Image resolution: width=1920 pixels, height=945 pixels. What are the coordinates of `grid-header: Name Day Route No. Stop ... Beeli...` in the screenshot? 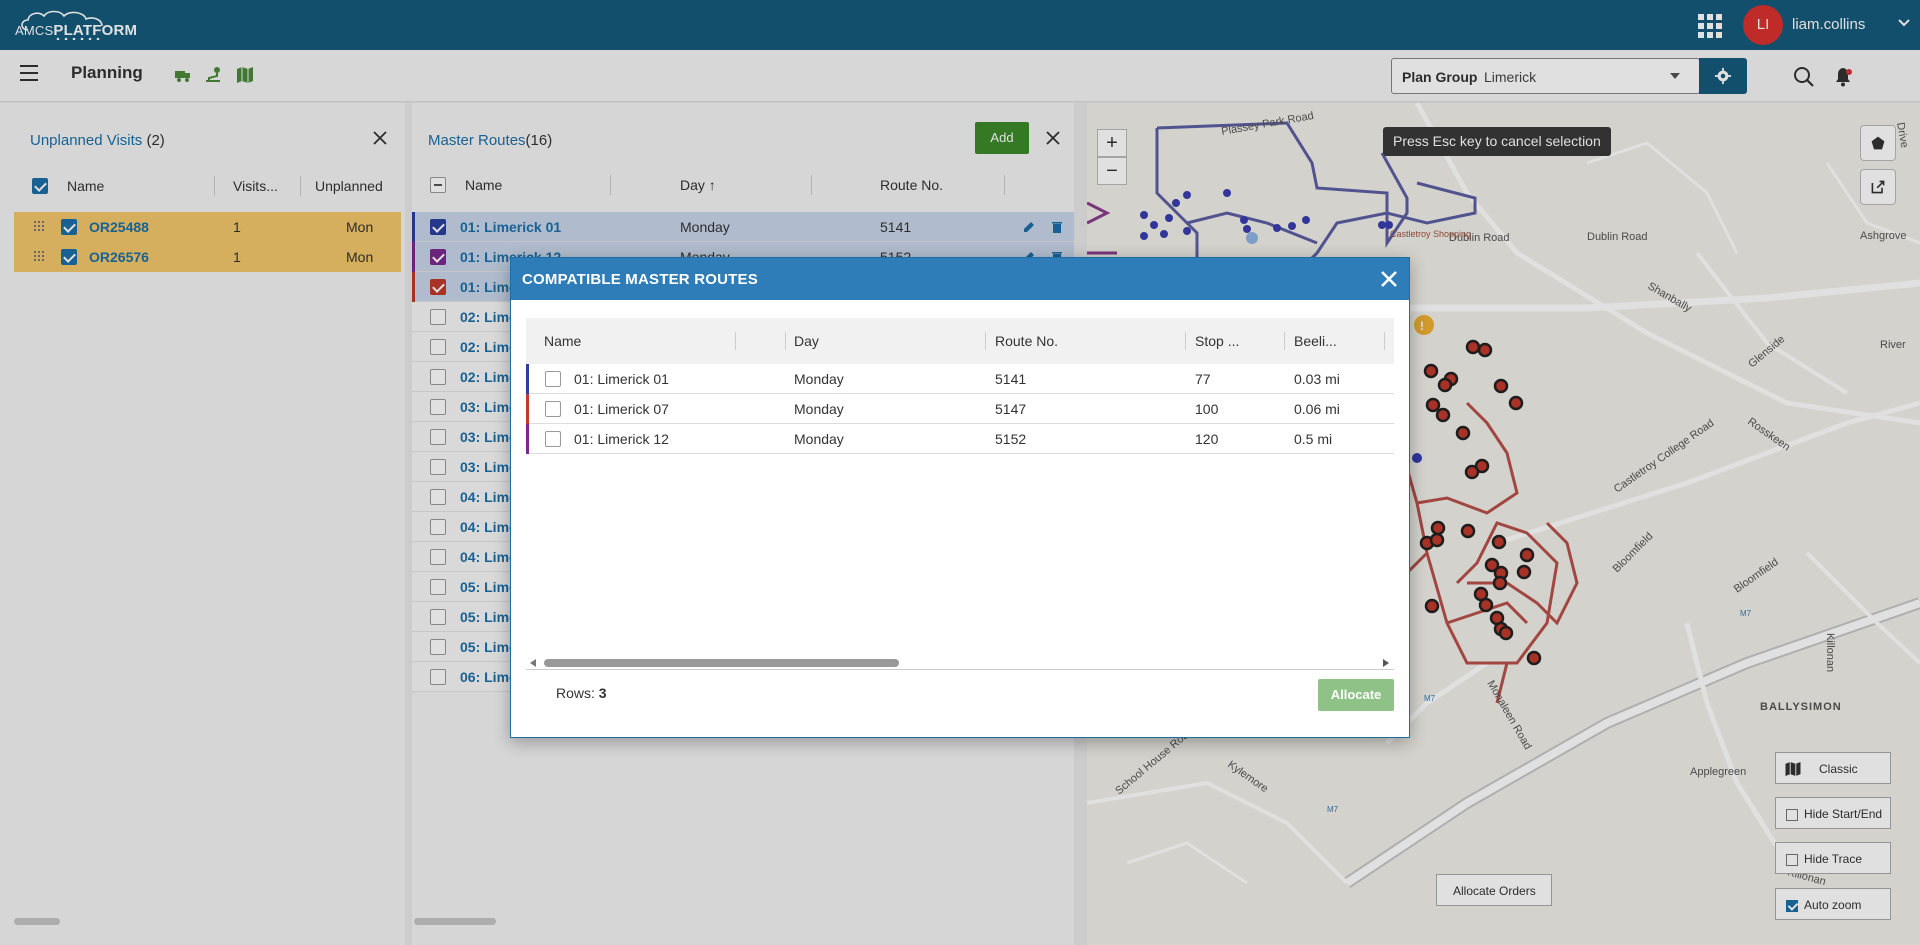 It's located at (960, 341).